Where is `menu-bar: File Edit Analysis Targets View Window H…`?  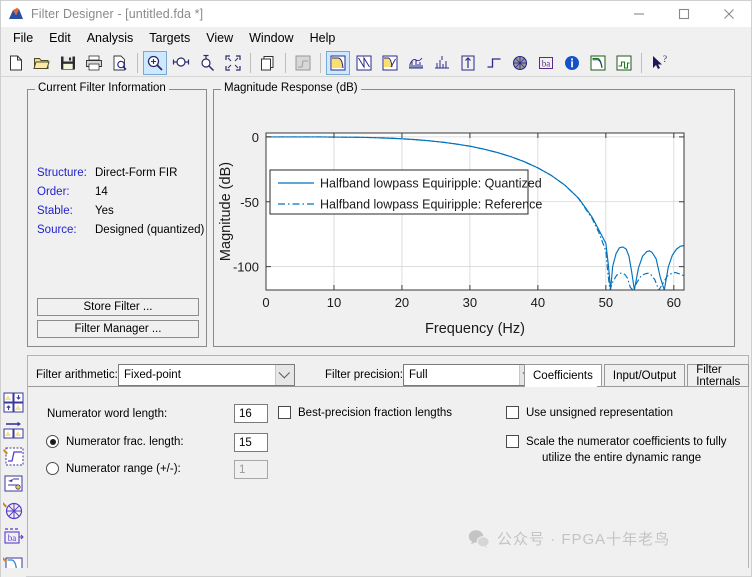 menu-bar: File Edit Analysis Targets View Window H… is located at coordinates (376, 38).